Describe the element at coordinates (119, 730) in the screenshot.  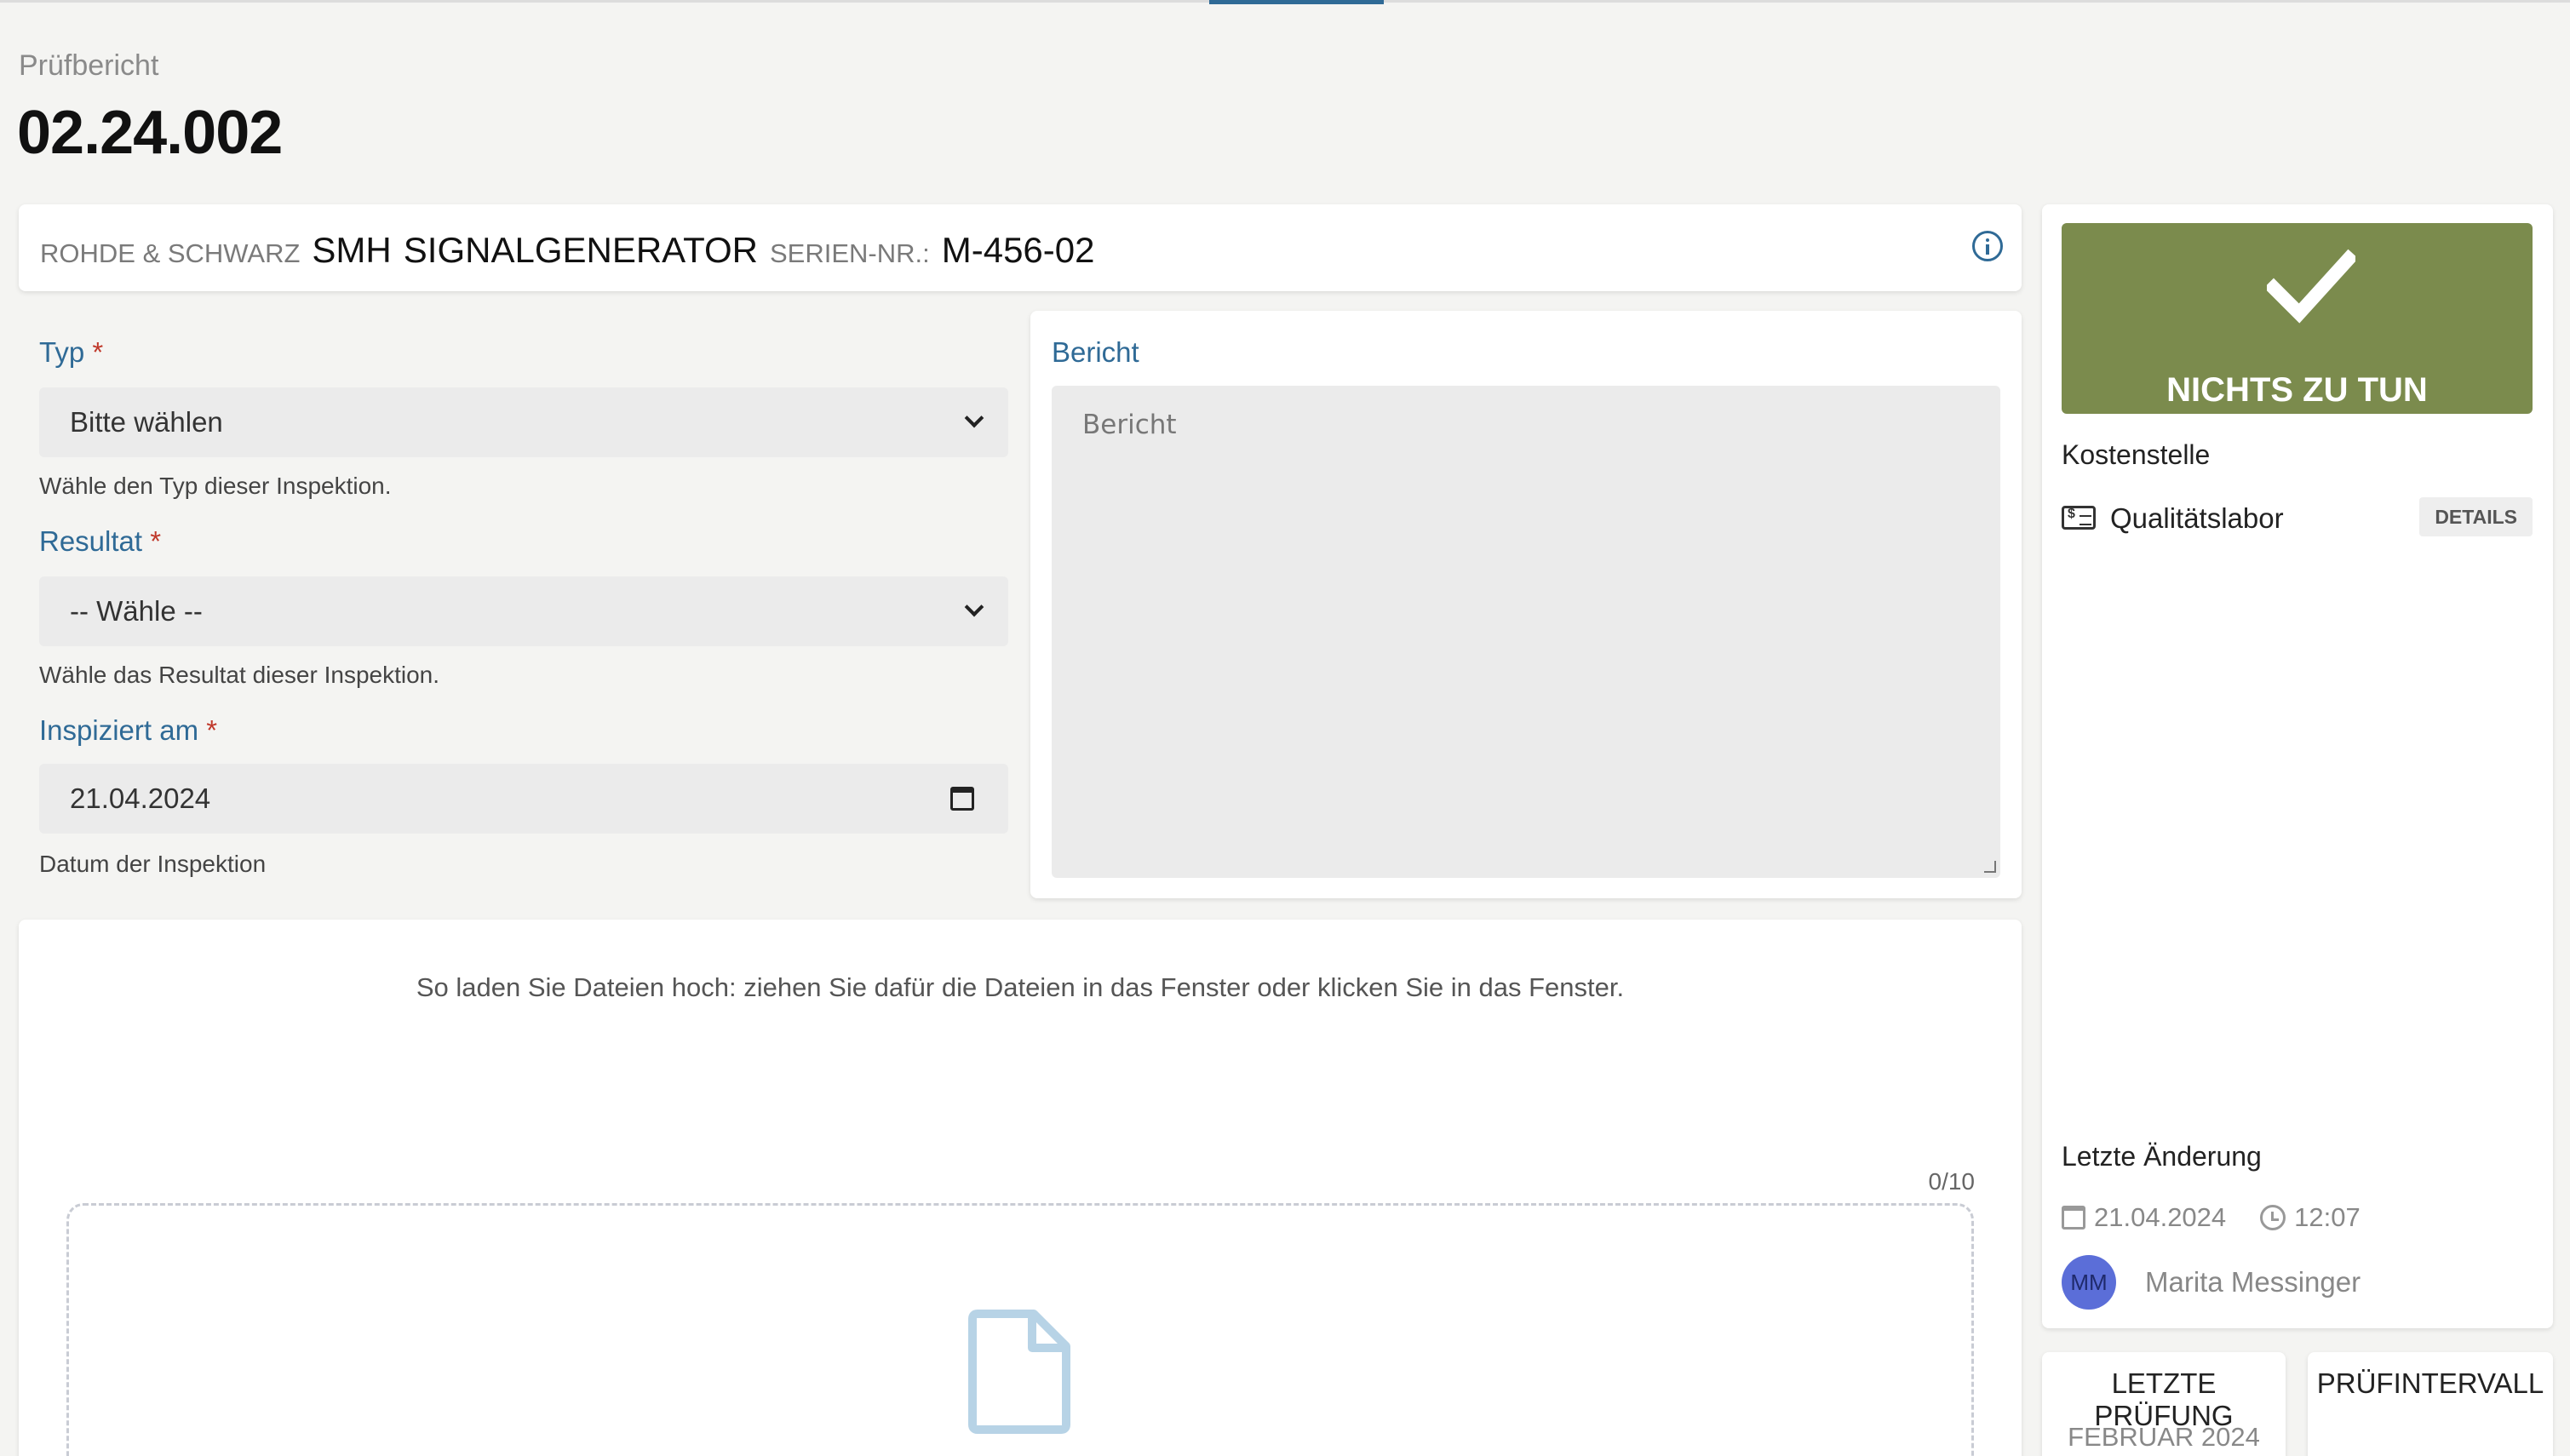
I see `inspected-on-label-text: Inspiziert am` at that location.